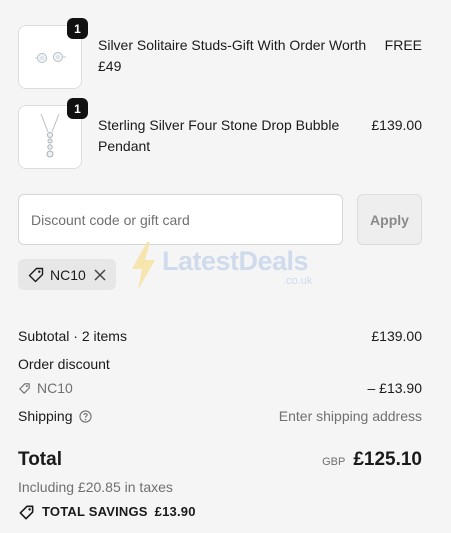 Image resolution: width=451 pixels, height=533 pixels. Describe the element at coordinates (220, 364) in the screenshot. I see `order-discount-row: Order discount` at that location.